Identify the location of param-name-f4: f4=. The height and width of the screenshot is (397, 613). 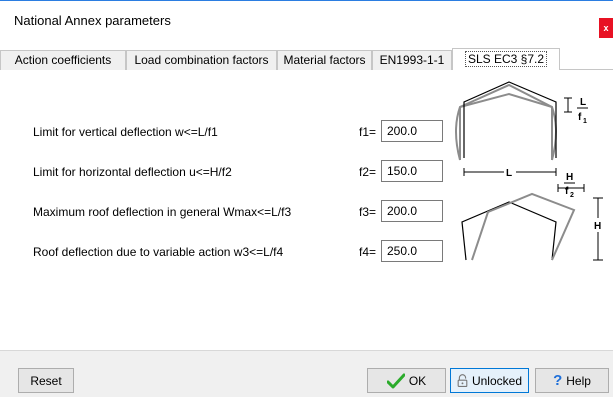
(367, 252).